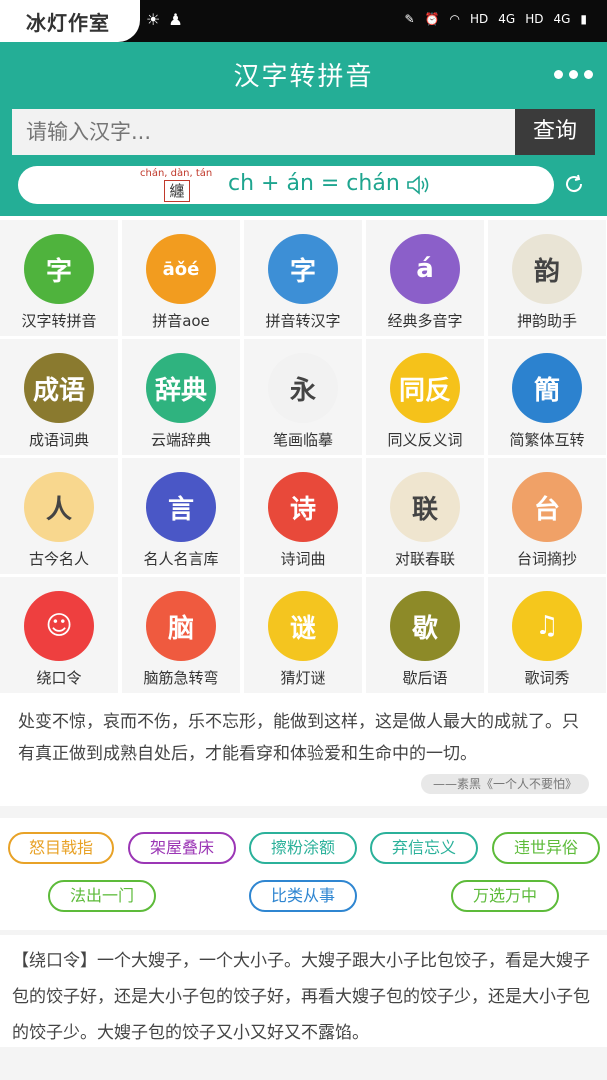 Image resolution: width=607 pixels, height=1080 pixels. I want to click on feature-item: 成语 成语词典, so click(59, 397).